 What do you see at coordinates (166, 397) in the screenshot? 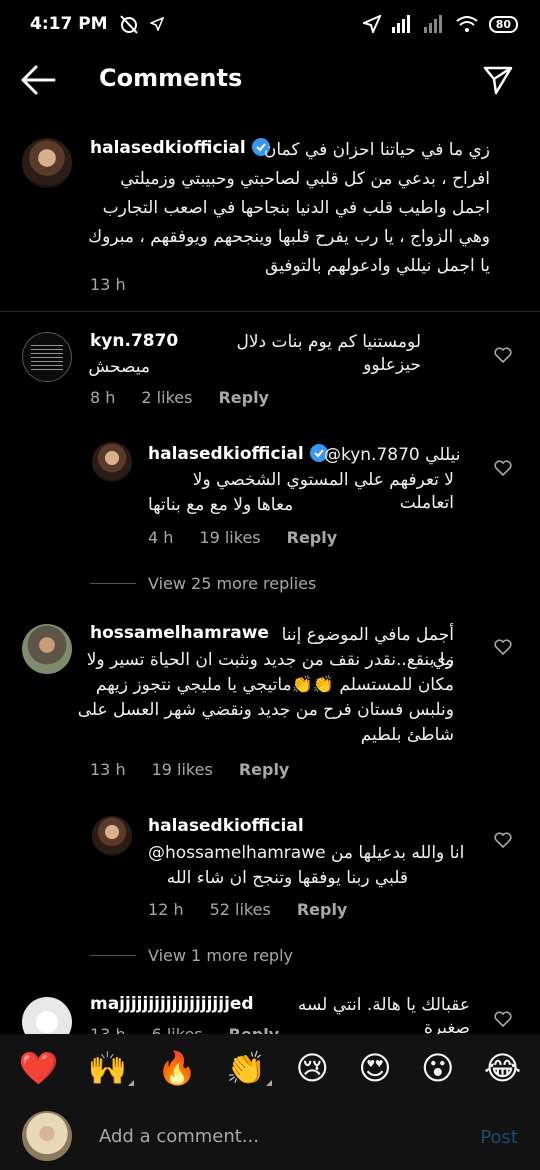
I see `likes-count: 2 likes` at bounding box center [166, 397].